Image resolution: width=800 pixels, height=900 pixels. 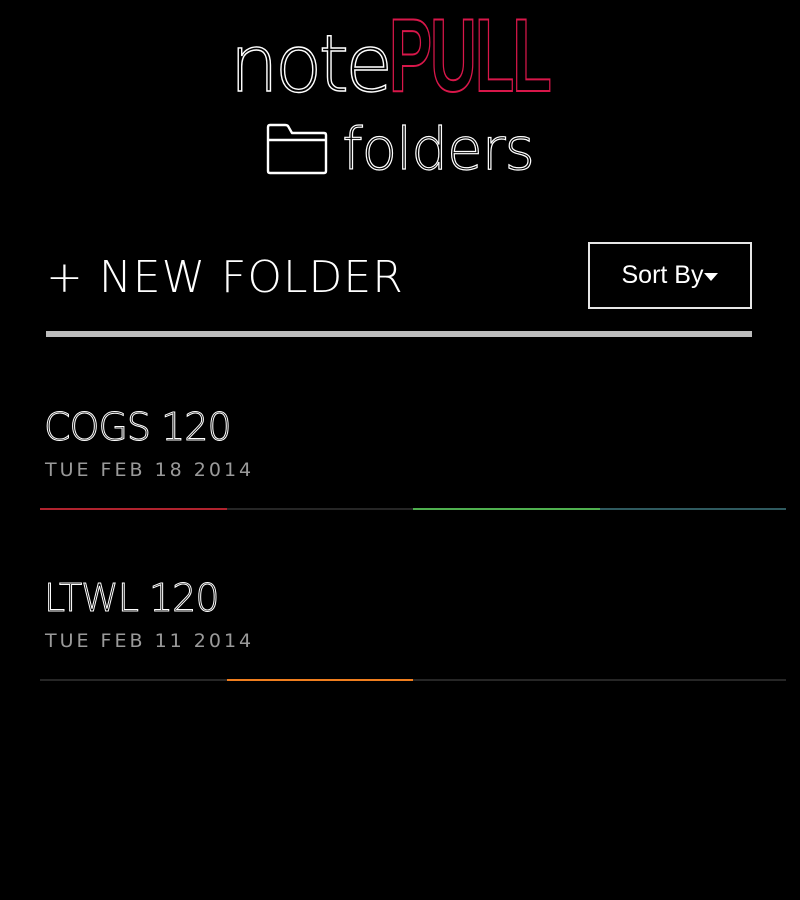 What do you see at coordinates (150, 641) in the screenshot?
I see `folder-date: TUE FEB 11 2014` at bounding box center [150, 641].